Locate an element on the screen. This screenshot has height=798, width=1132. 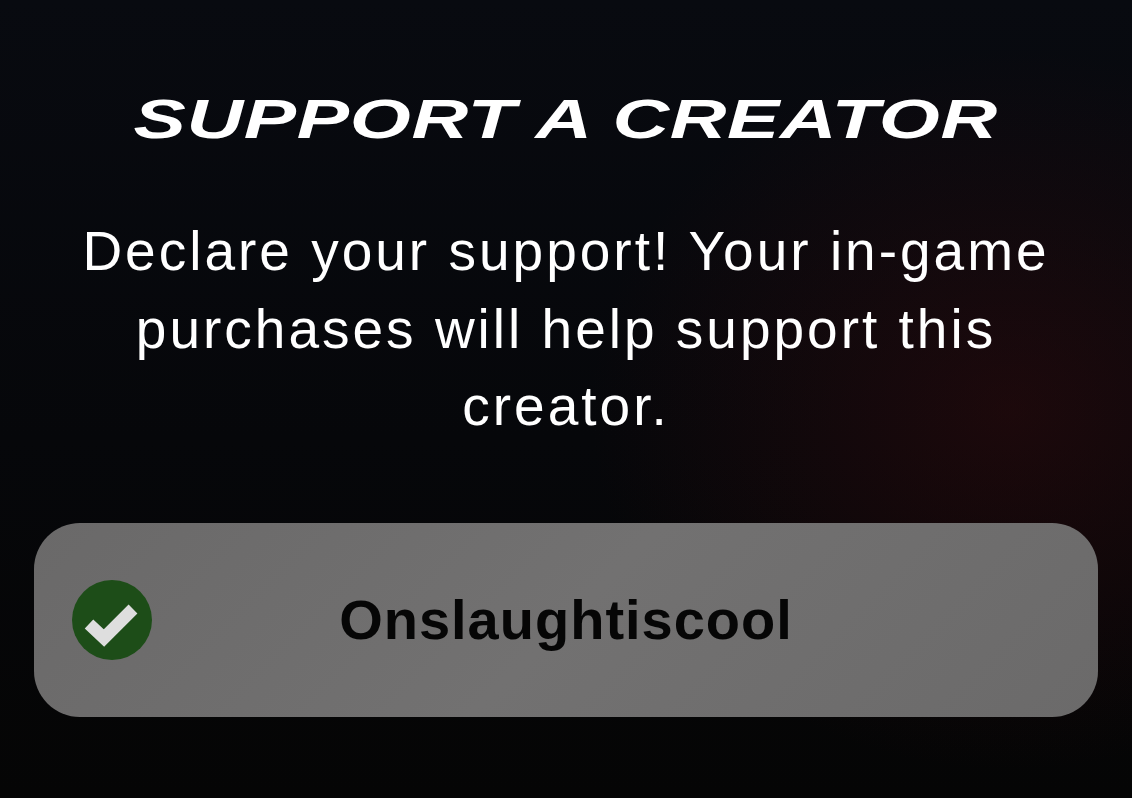
dialog-title: SUPPORT A CREATOR is located at coordinates (566, 119).